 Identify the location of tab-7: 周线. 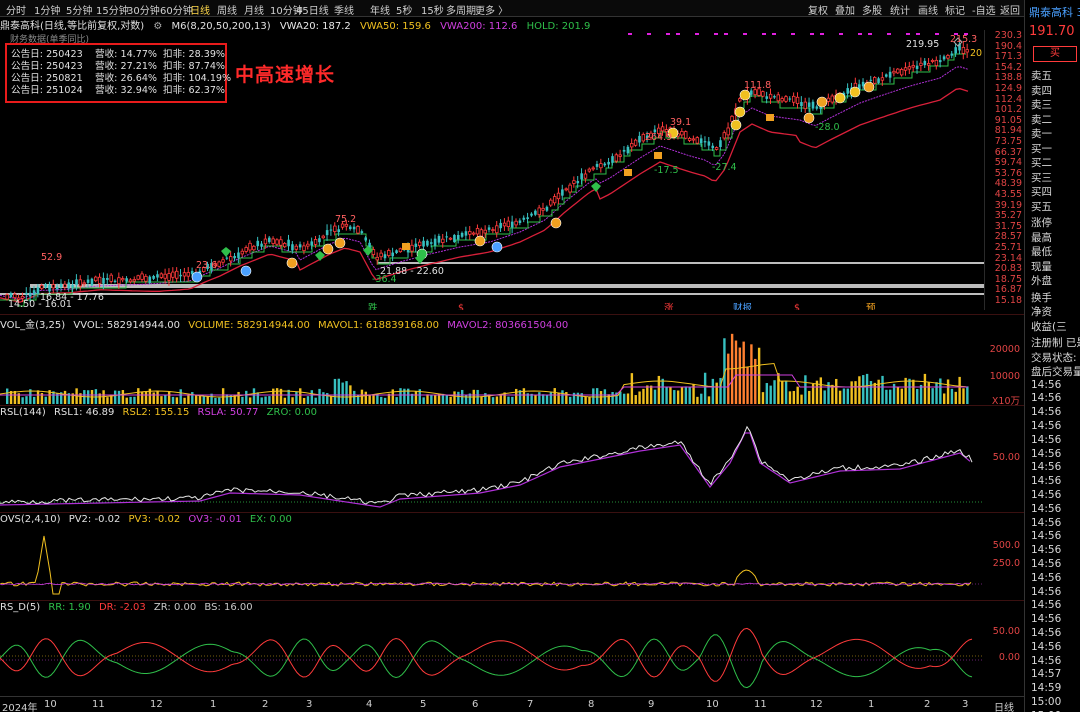
(227, 9).